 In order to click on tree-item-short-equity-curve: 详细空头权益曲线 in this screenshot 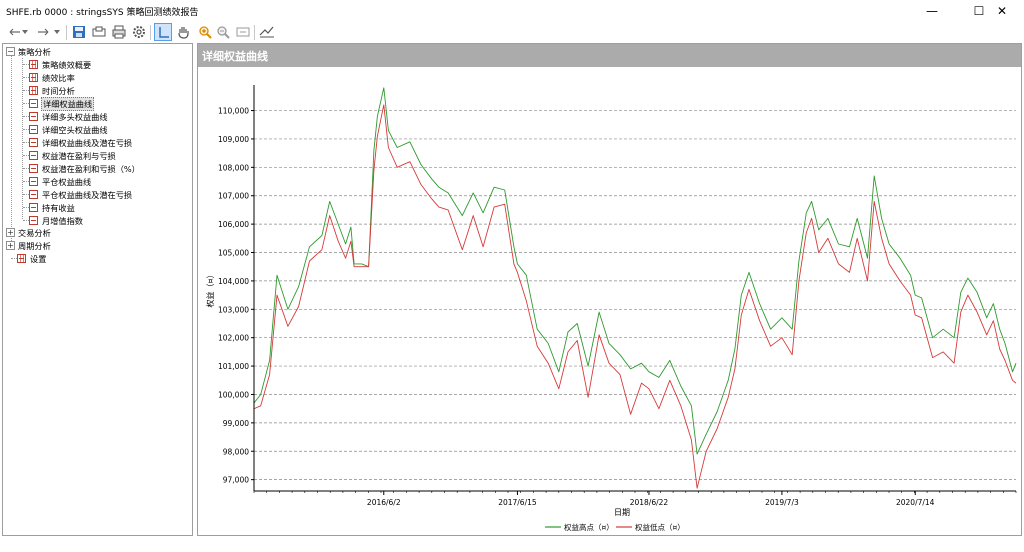, I will do `click(64, 129)`.